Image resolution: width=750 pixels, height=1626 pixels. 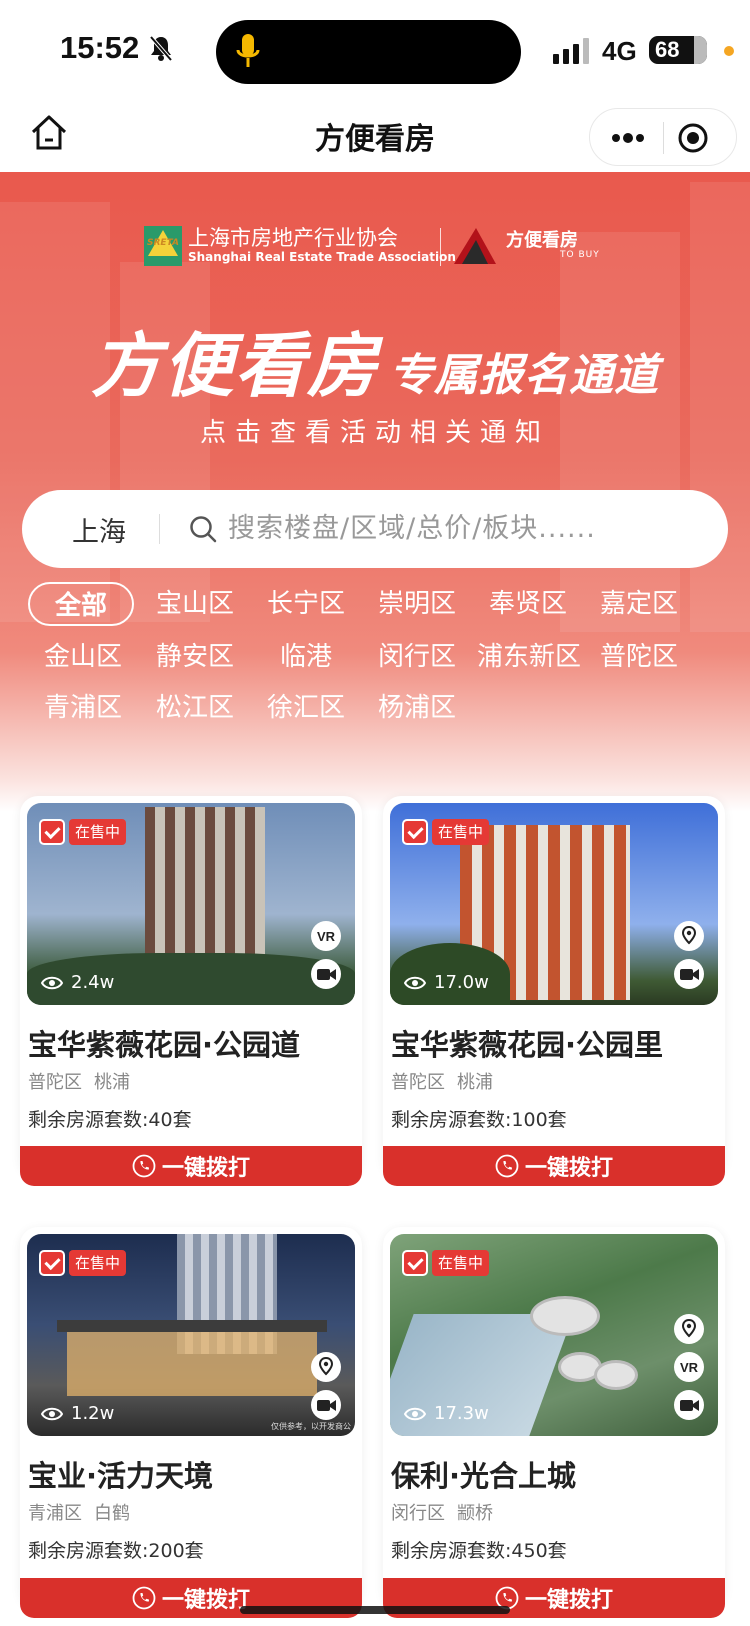 I want to click on brand-name: 方便看房, so click(x=542, y=240).